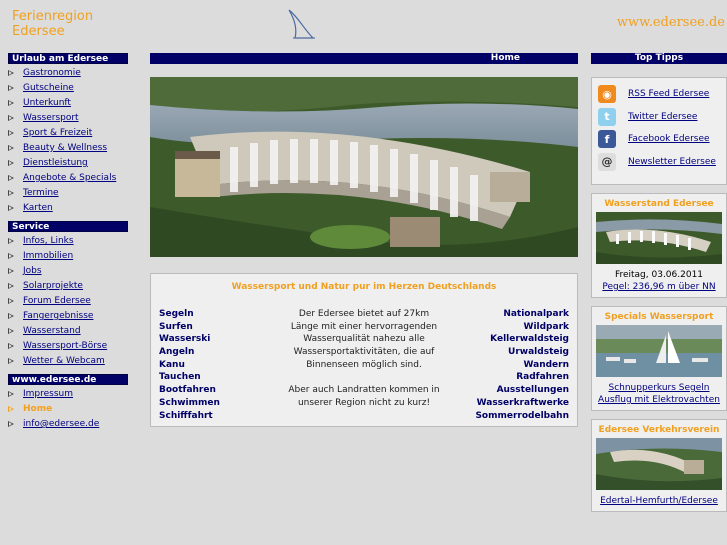  What do you see at coordinates (189, 314) in the screenshot?
I see `activity-link: Segeln` at bounding box center [189, 314].